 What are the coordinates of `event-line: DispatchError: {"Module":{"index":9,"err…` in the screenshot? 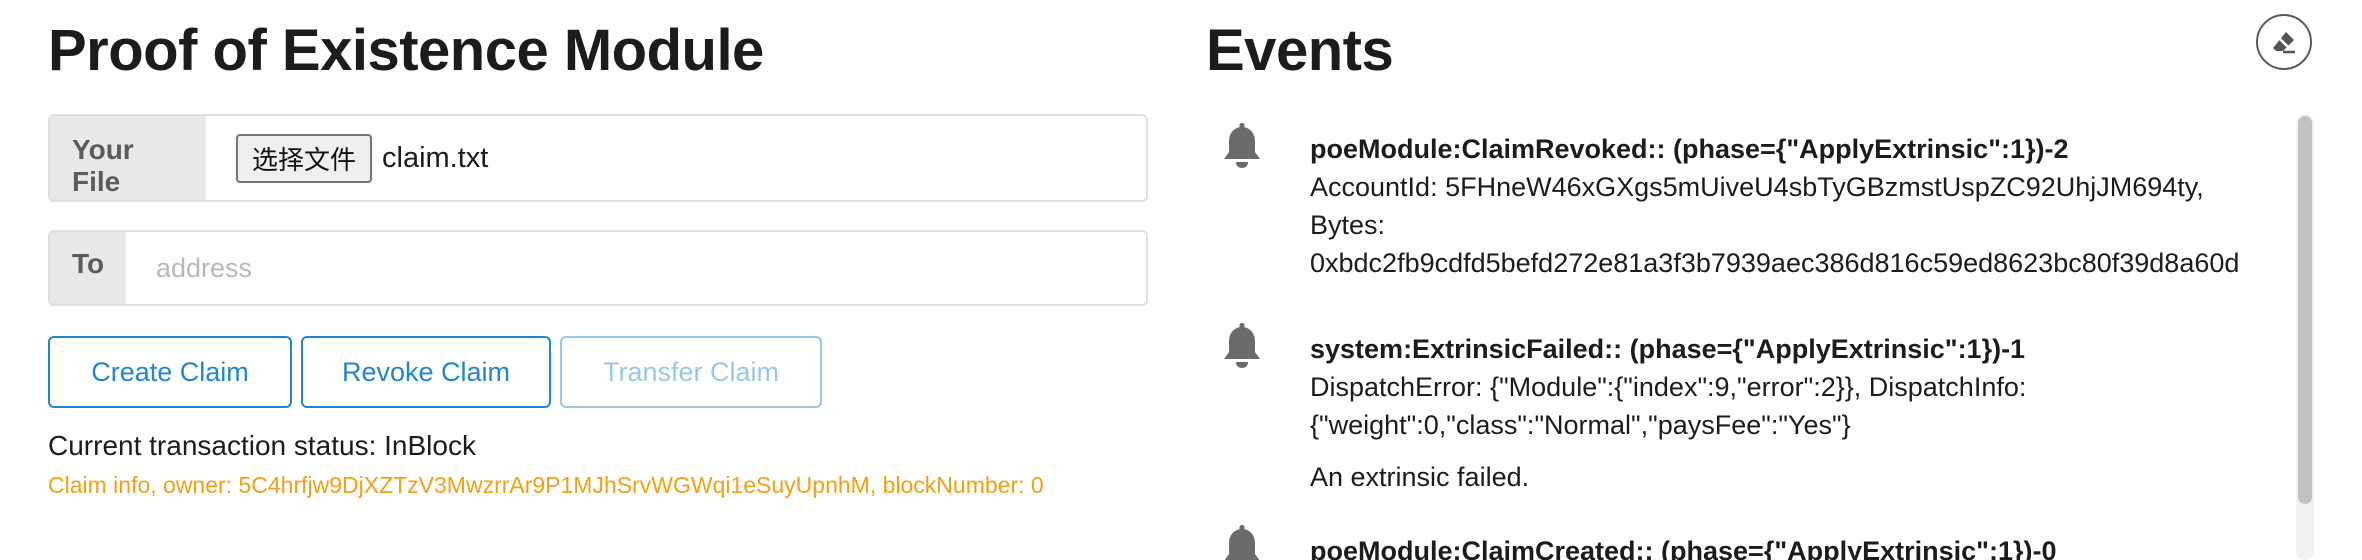 It's located at (1668, 387).